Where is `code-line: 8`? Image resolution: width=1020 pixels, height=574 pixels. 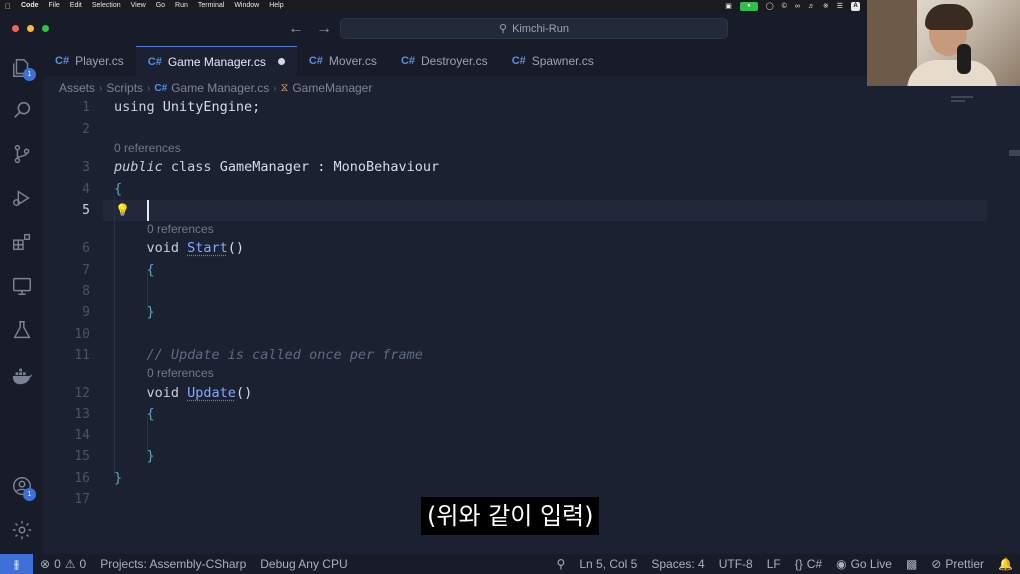 code-line: 8 is located at coordinates (531, 291).